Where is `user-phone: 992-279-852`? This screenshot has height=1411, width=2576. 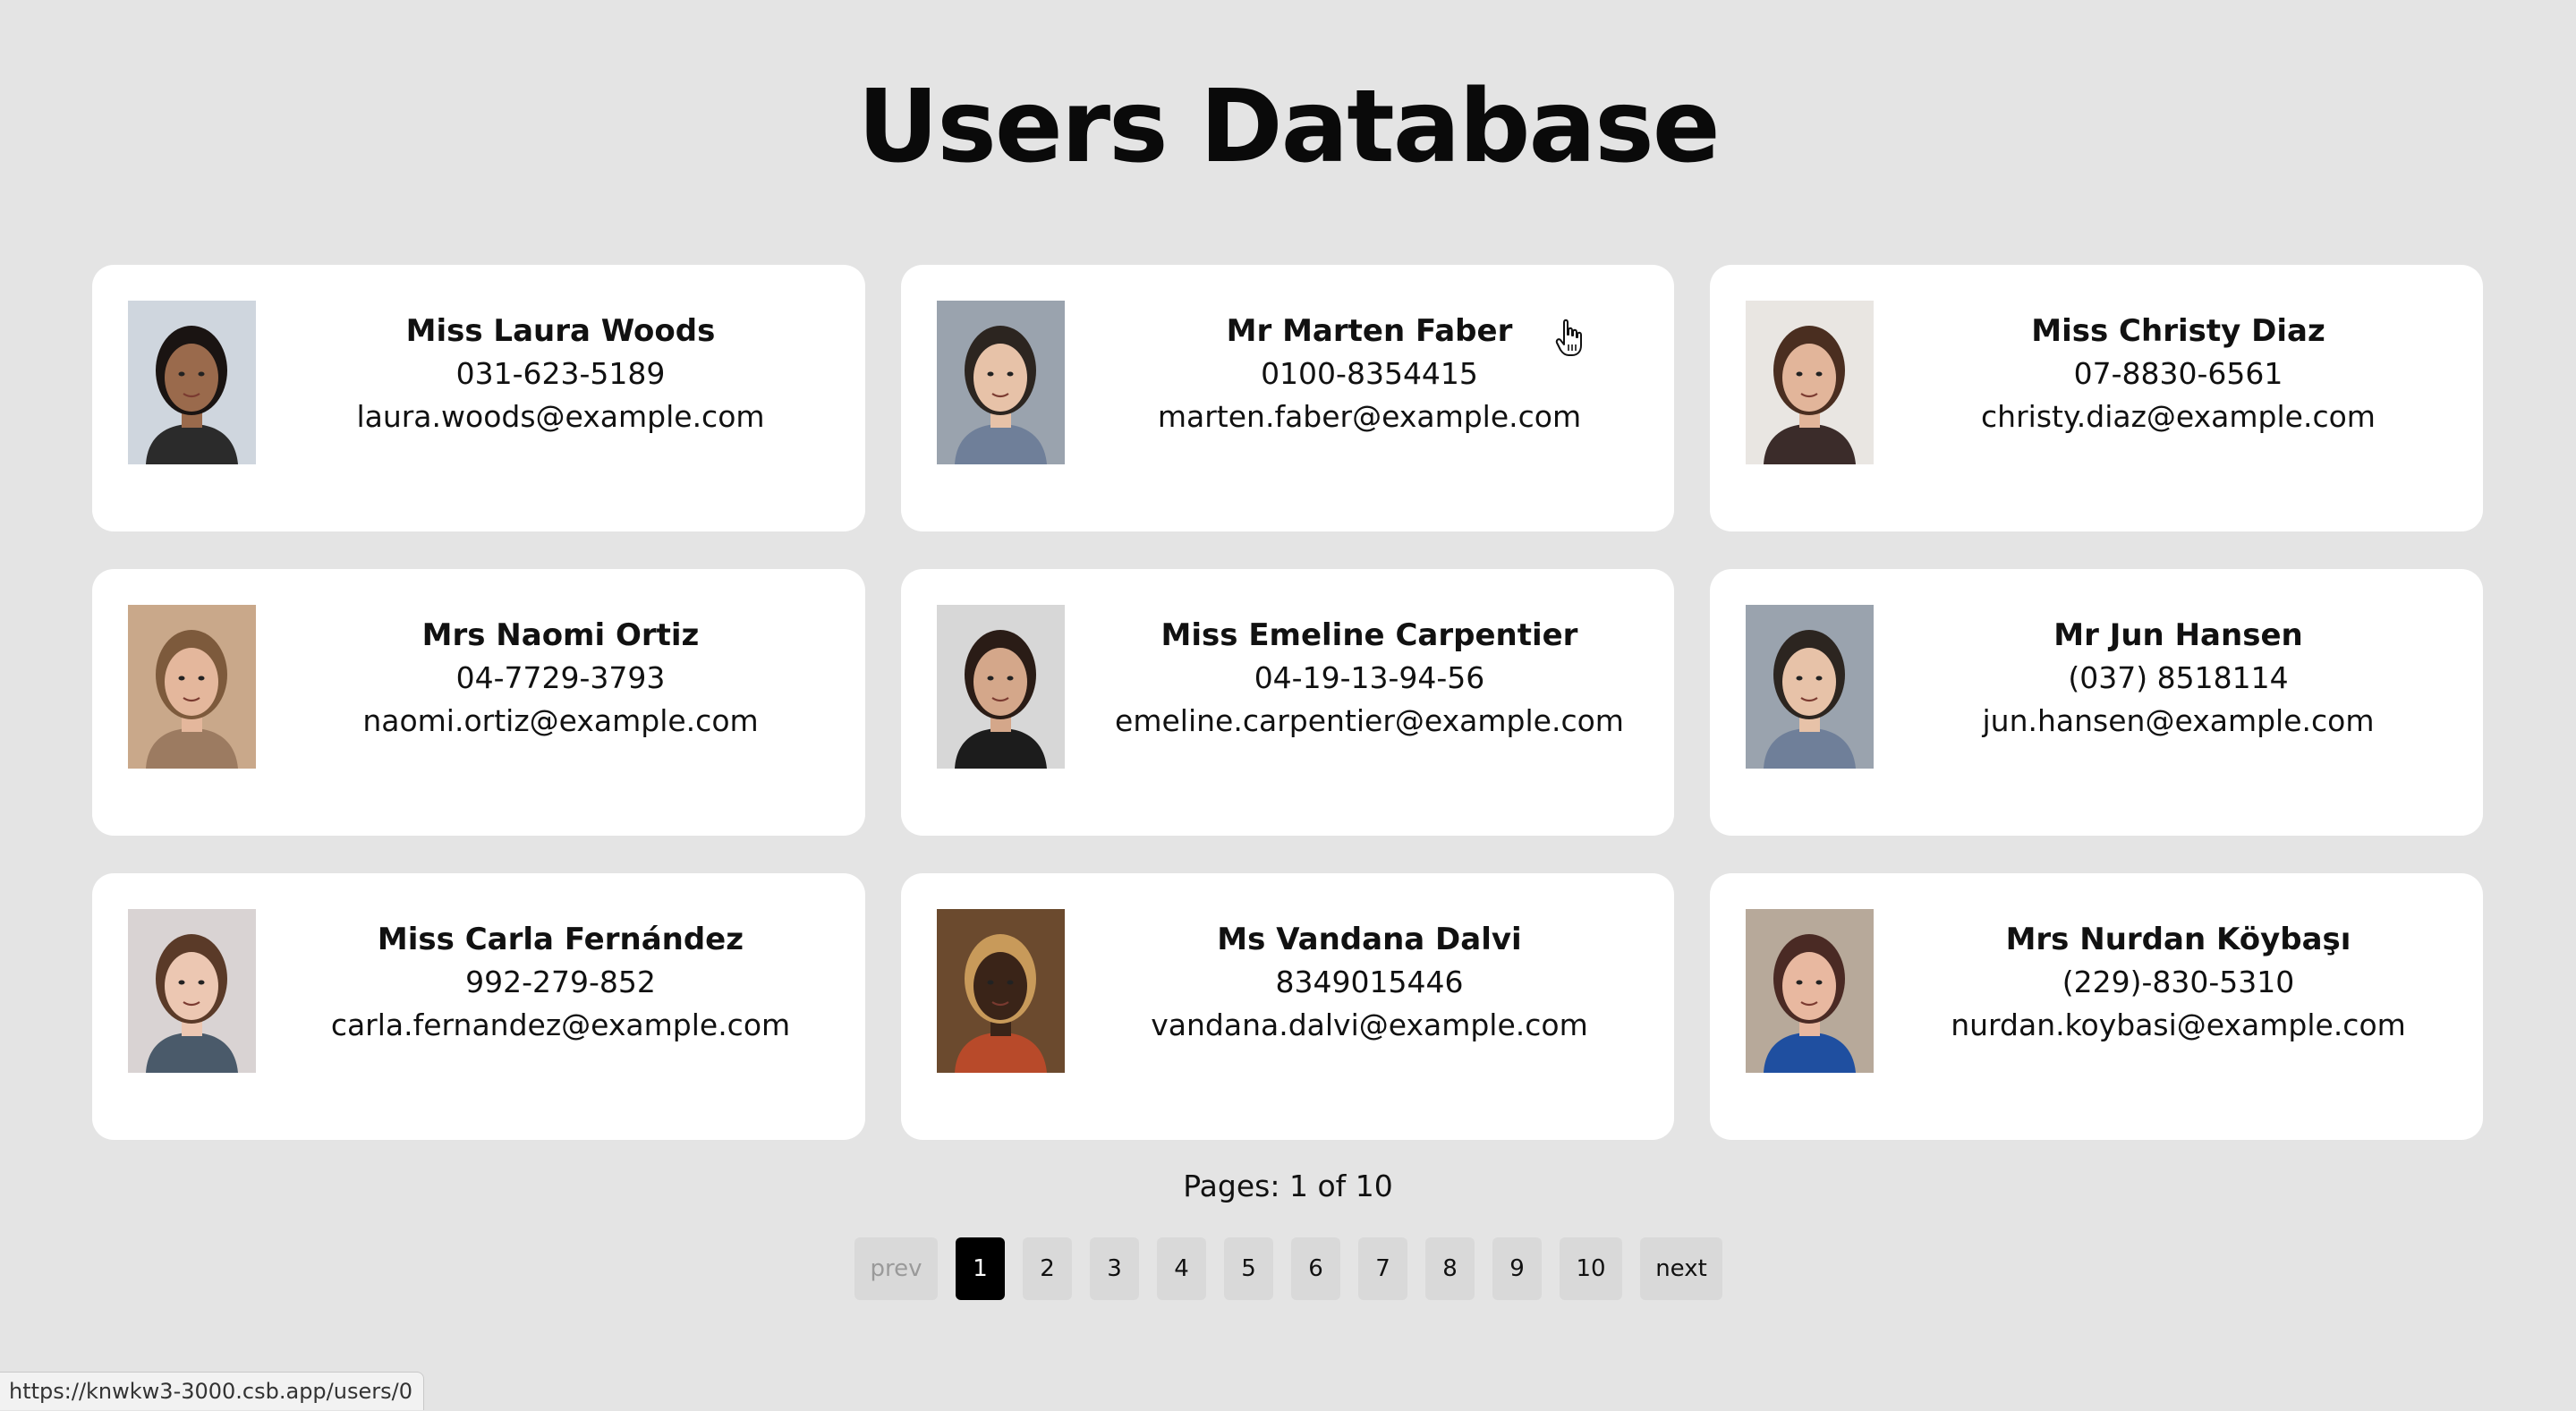 user-phone: 992-279-852 is located at coordinates (560, 982).